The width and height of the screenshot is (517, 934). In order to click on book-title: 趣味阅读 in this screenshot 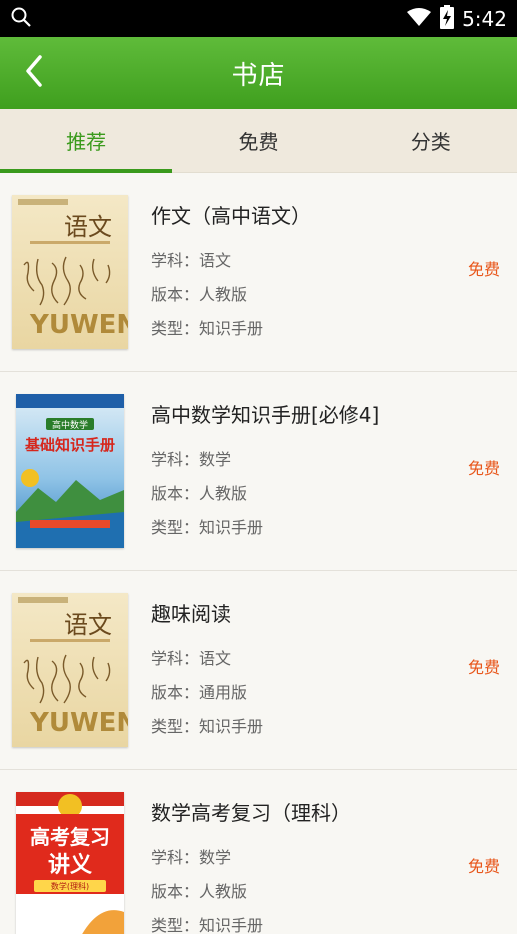, I will do `click(191, 614)`.